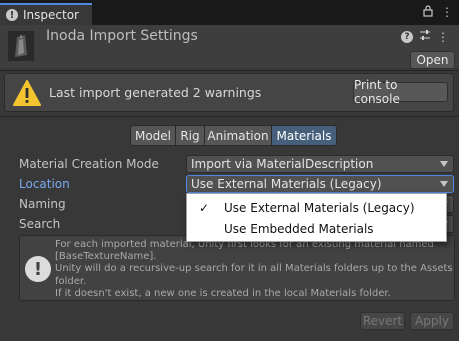 Image resolution: width=459 pixels, height=341 pixels. Describe the element at coordinates (190, 135) in the screenshot. I see `tab-rig: Rig` at that location.